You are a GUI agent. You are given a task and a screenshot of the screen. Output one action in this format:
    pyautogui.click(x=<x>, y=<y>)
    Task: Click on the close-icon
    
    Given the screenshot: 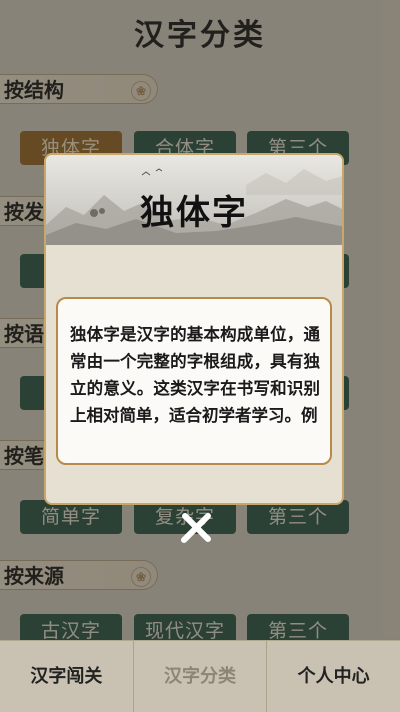 What is the action you would take?
    pyautogui.click(x=196, y=528)
    